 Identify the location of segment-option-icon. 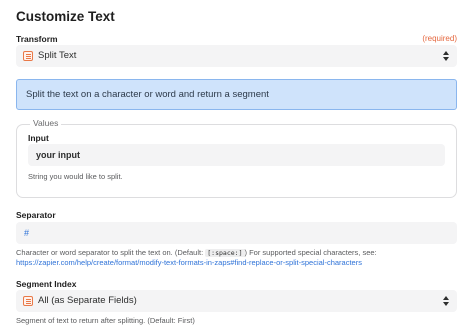
(28, 301).